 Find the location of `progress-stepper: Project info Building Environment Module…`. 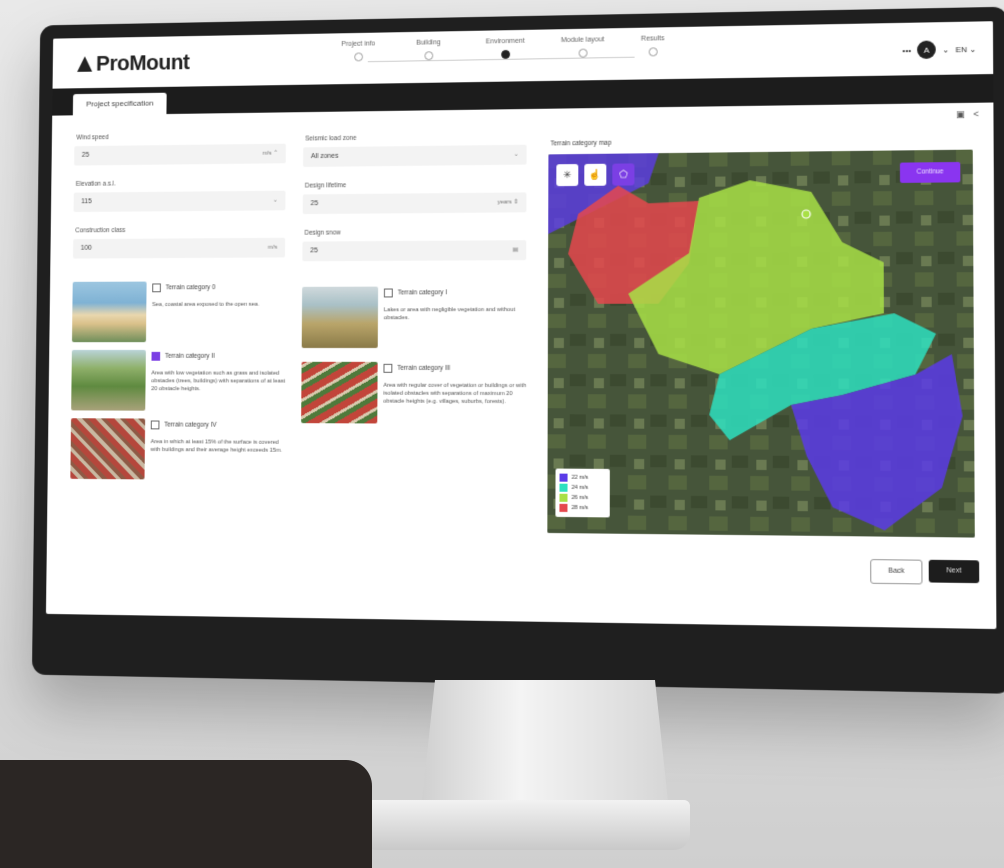

progress-stepper: Project info Building Environment Module… is located at coordinates (502, 56).